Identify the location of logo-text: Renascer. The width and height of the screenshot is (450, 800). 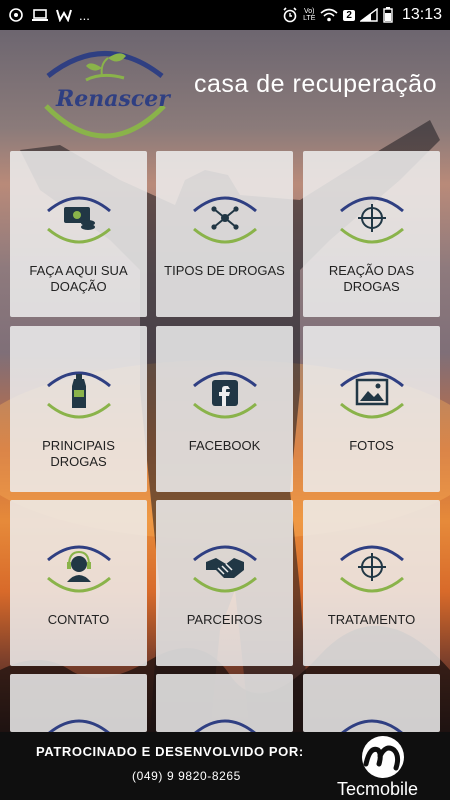
(113, 99).